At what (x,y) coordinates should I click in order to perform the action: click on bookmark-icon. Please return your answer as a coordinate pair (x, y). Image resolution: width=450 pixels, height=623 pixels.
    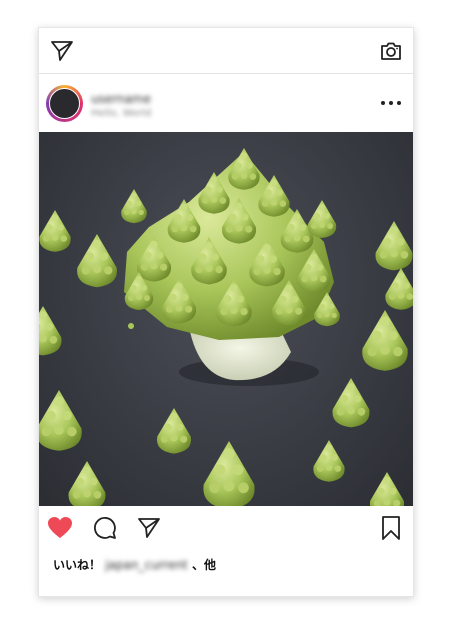
    Looking at the image, I should click on (391, 528).